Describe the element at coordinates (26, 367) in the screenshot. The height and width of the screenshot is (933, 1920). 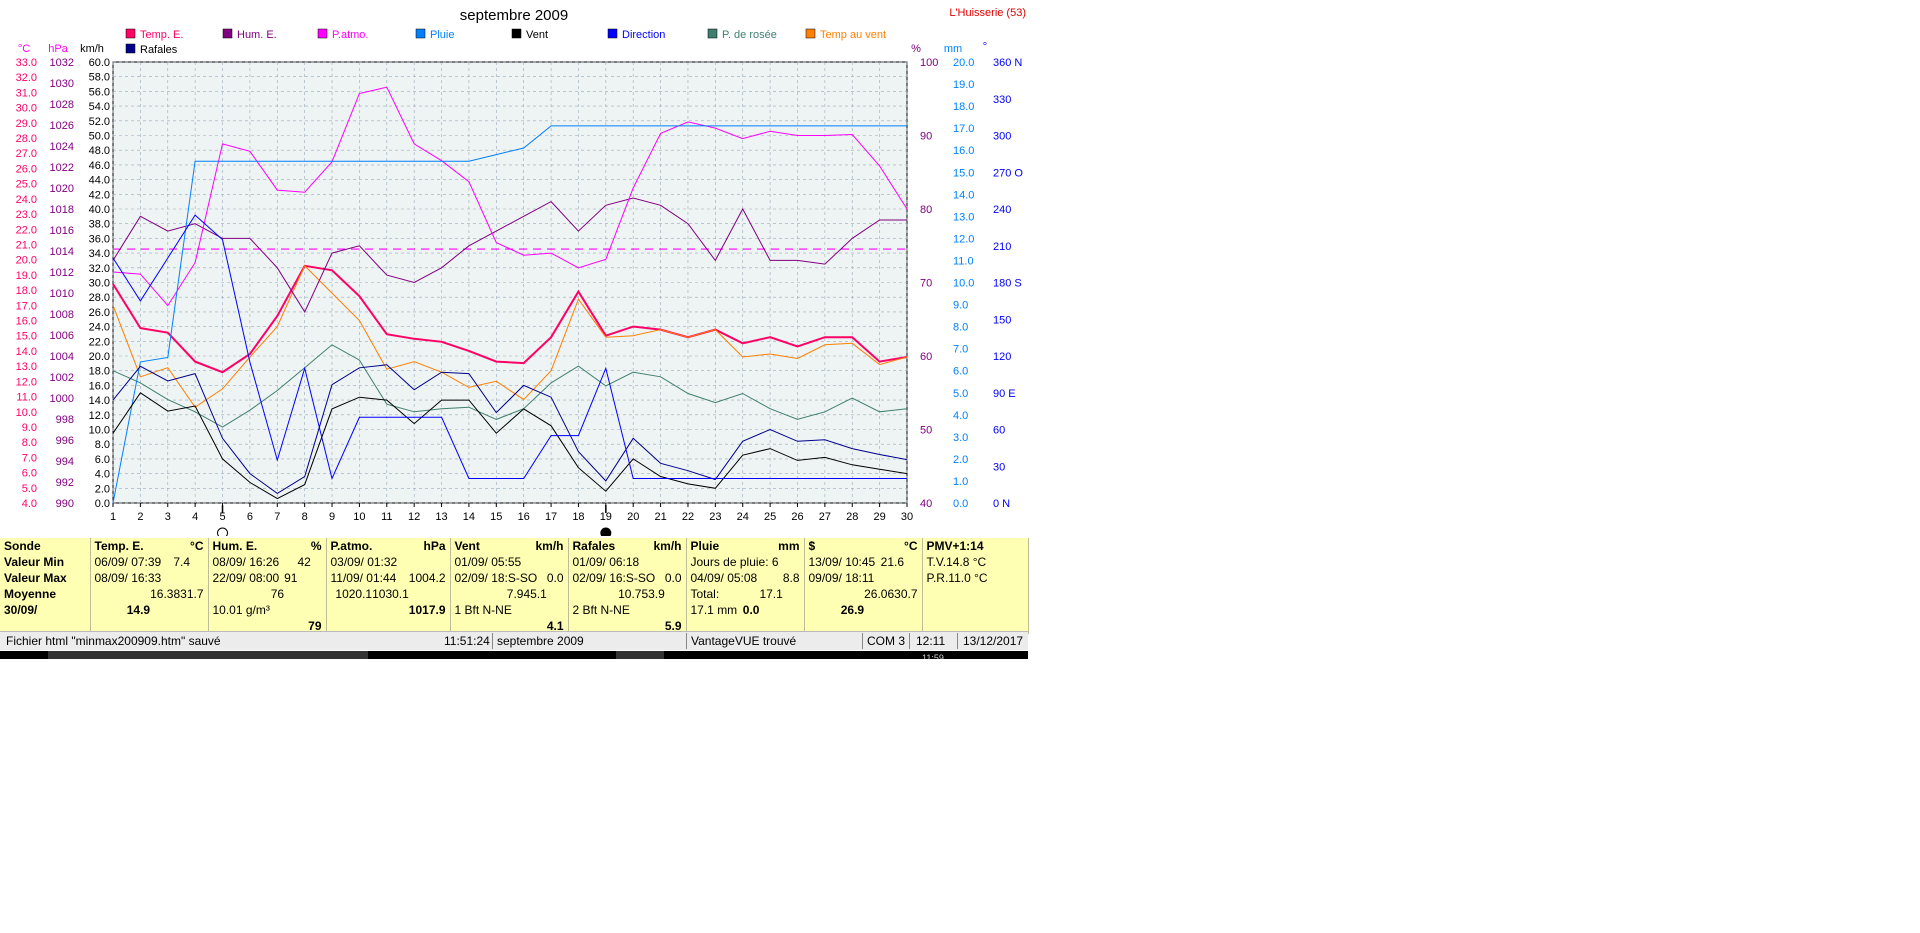
I see `temp-tick-label: 13.0` at that location.